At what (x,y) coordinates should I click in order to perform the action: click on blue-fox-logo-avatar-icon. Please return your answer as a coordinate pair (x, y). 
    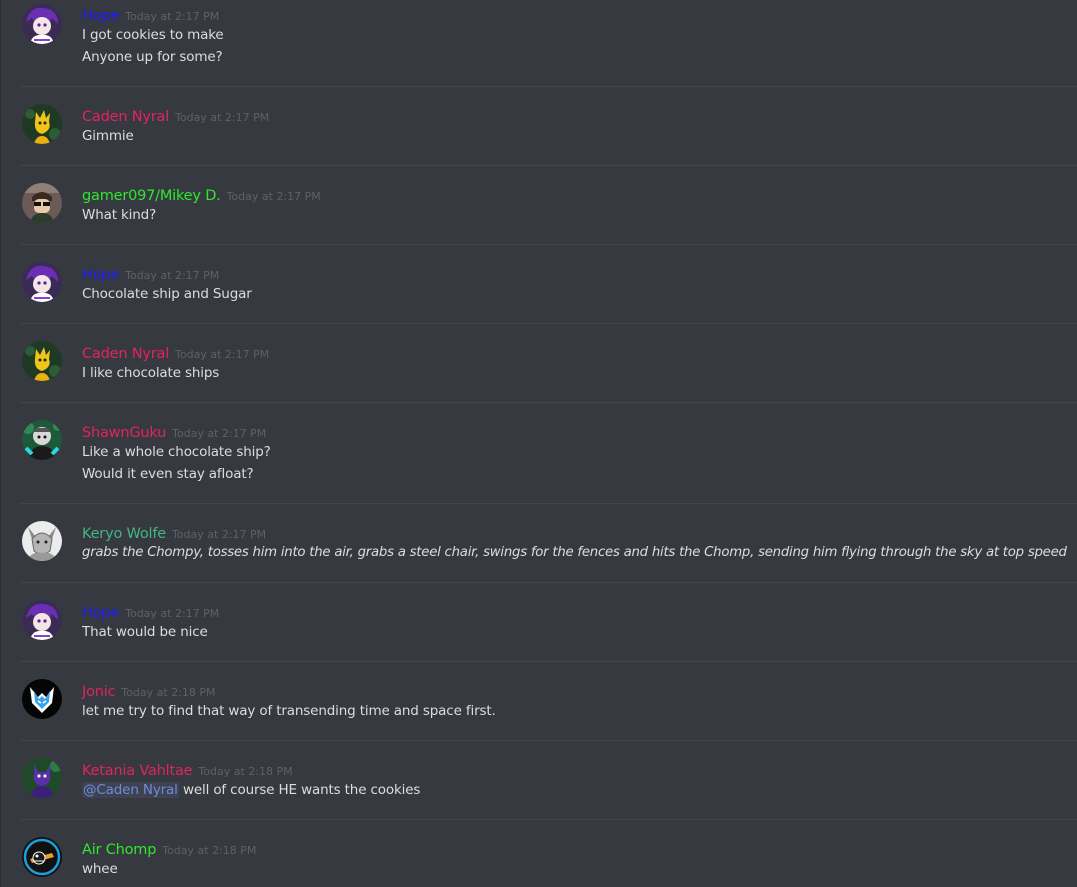
    Looking at the image, I should click on (42, 699).